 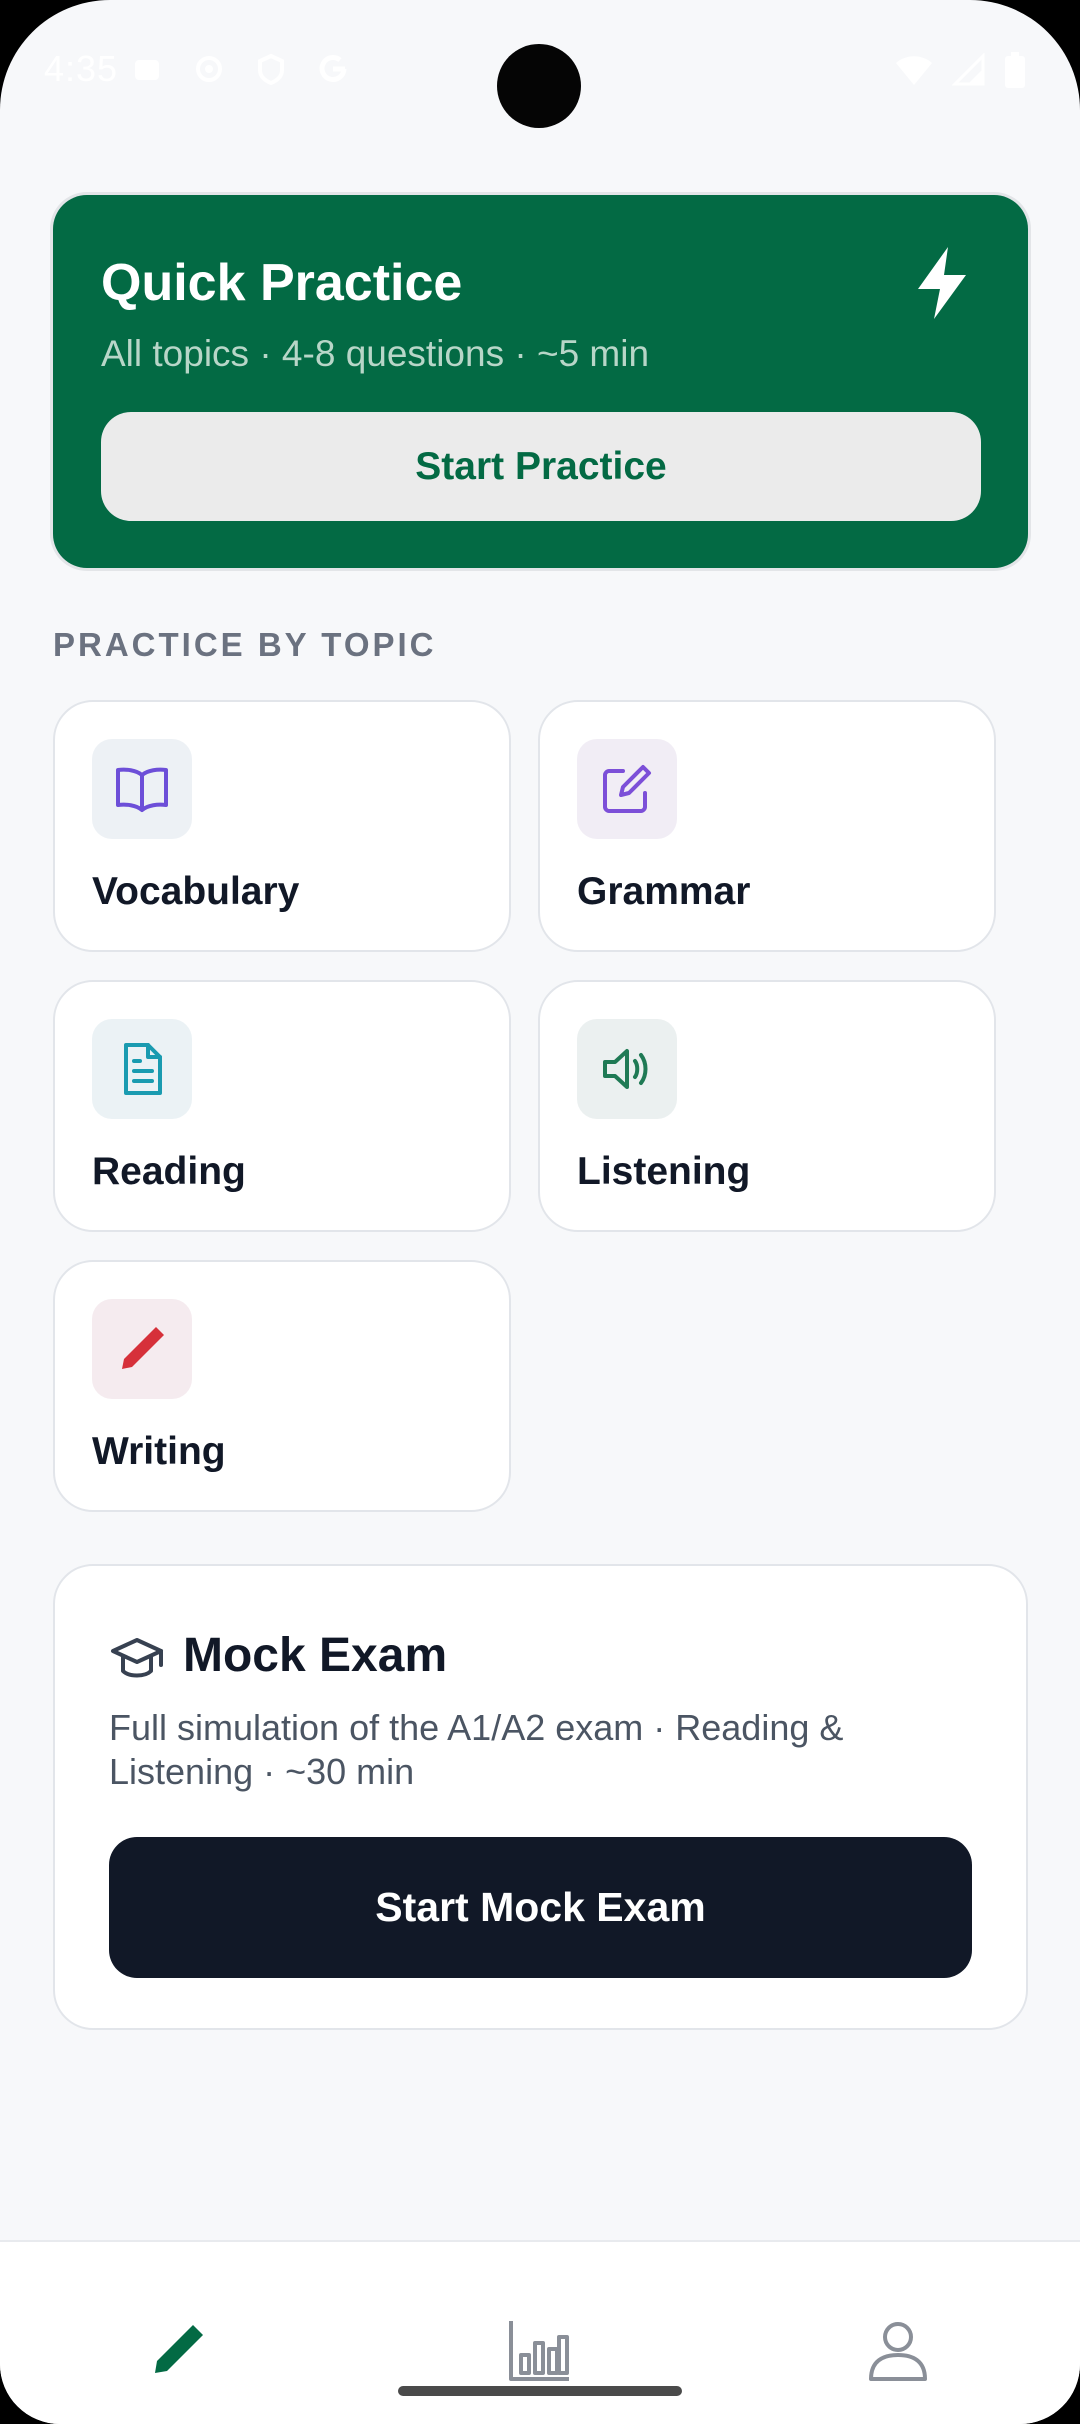 I want to click on bottom-navigation, so click(x=540, y=2332).